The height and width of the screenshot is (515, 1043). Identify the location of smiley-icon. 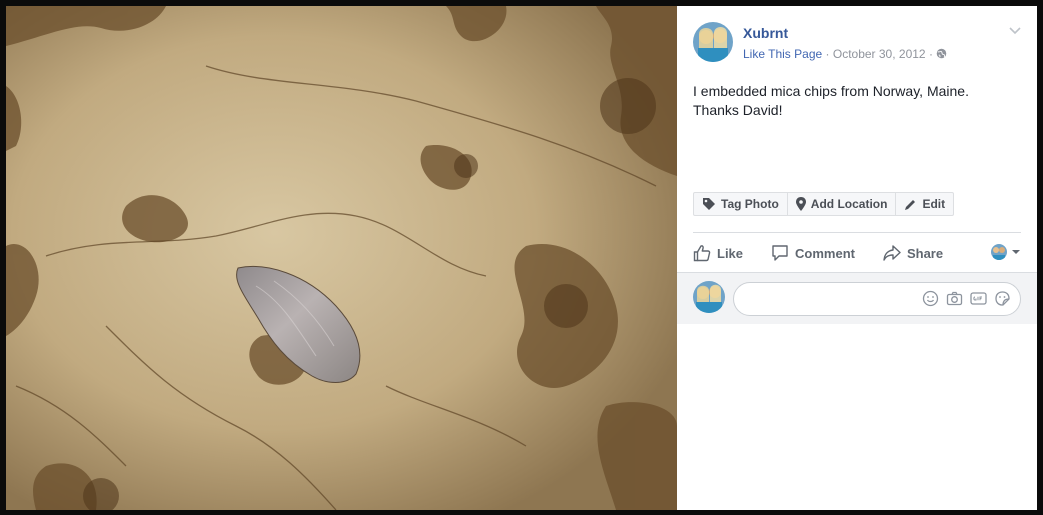
(930, 298).